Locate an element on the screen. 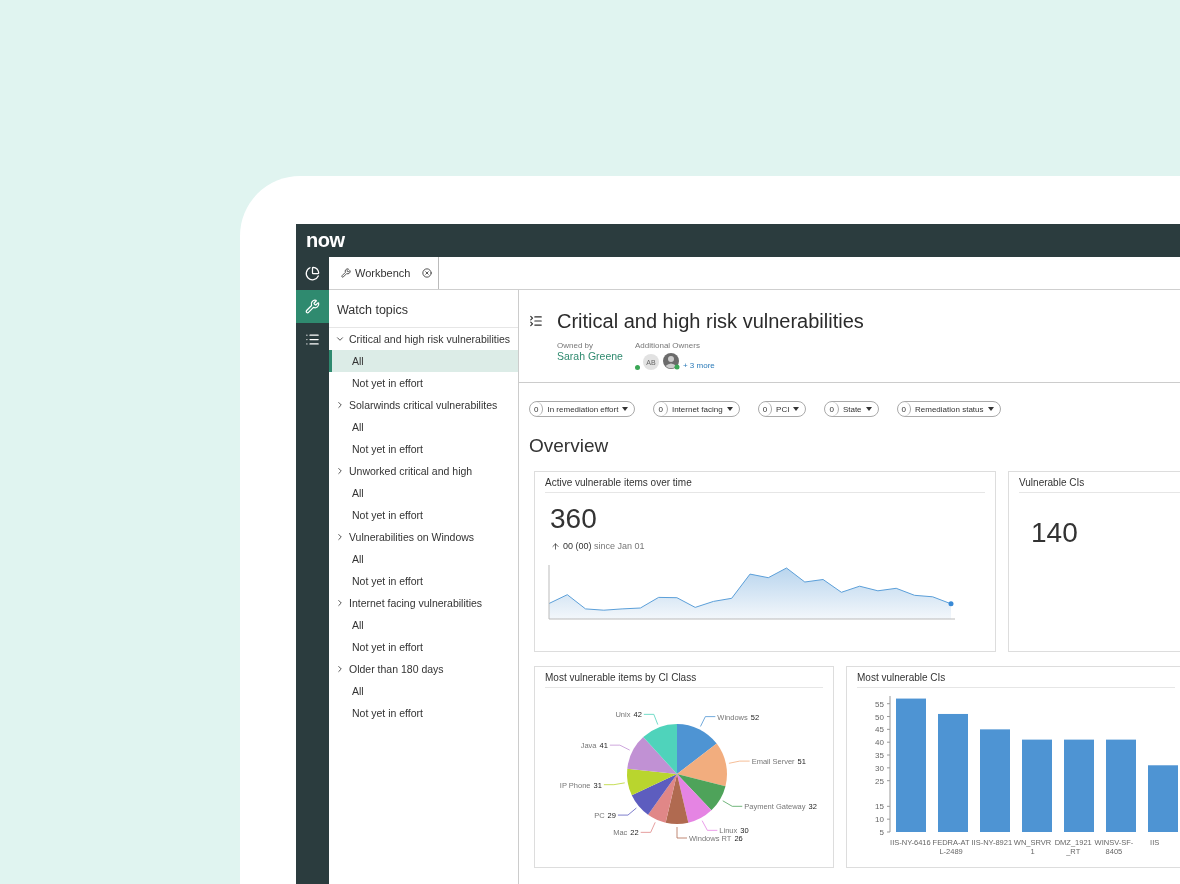  filter-chip: 0 State is located at coordinates (851, 409).